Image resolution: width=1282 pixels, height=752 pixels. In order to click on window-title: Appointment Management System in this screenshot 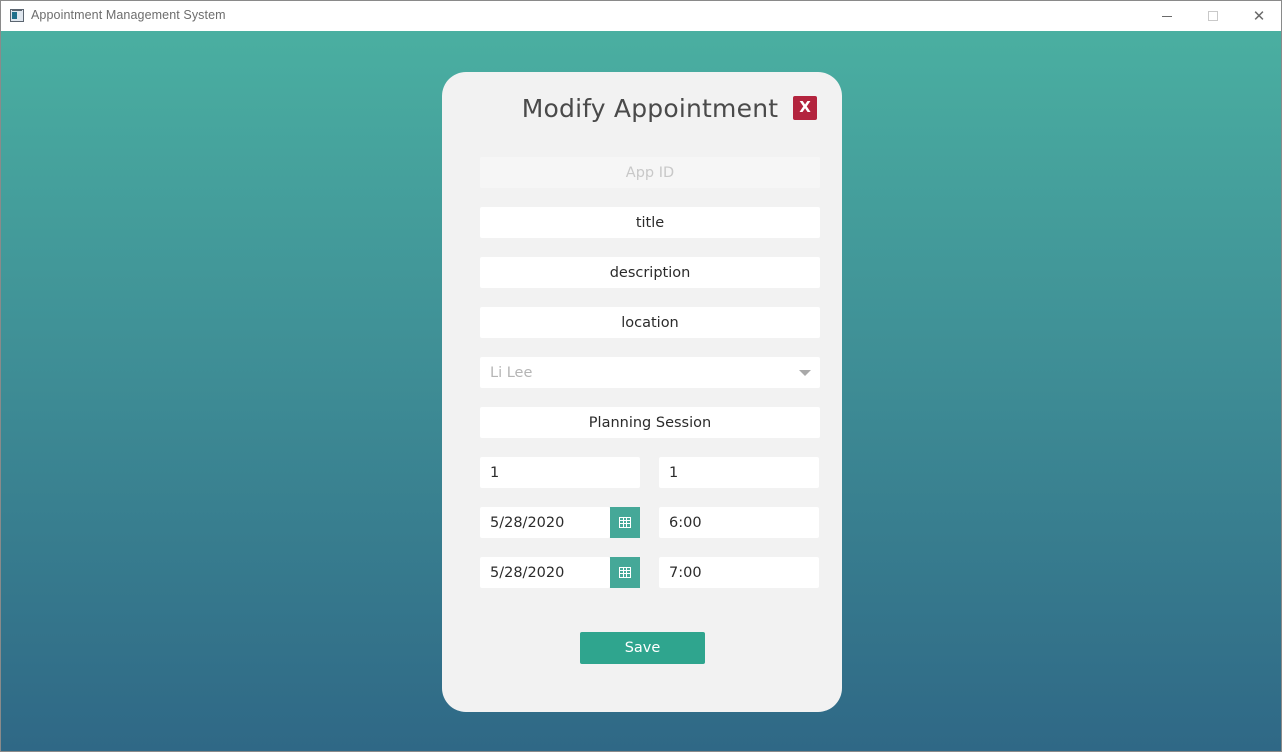, I will do `click(128, 15)`.